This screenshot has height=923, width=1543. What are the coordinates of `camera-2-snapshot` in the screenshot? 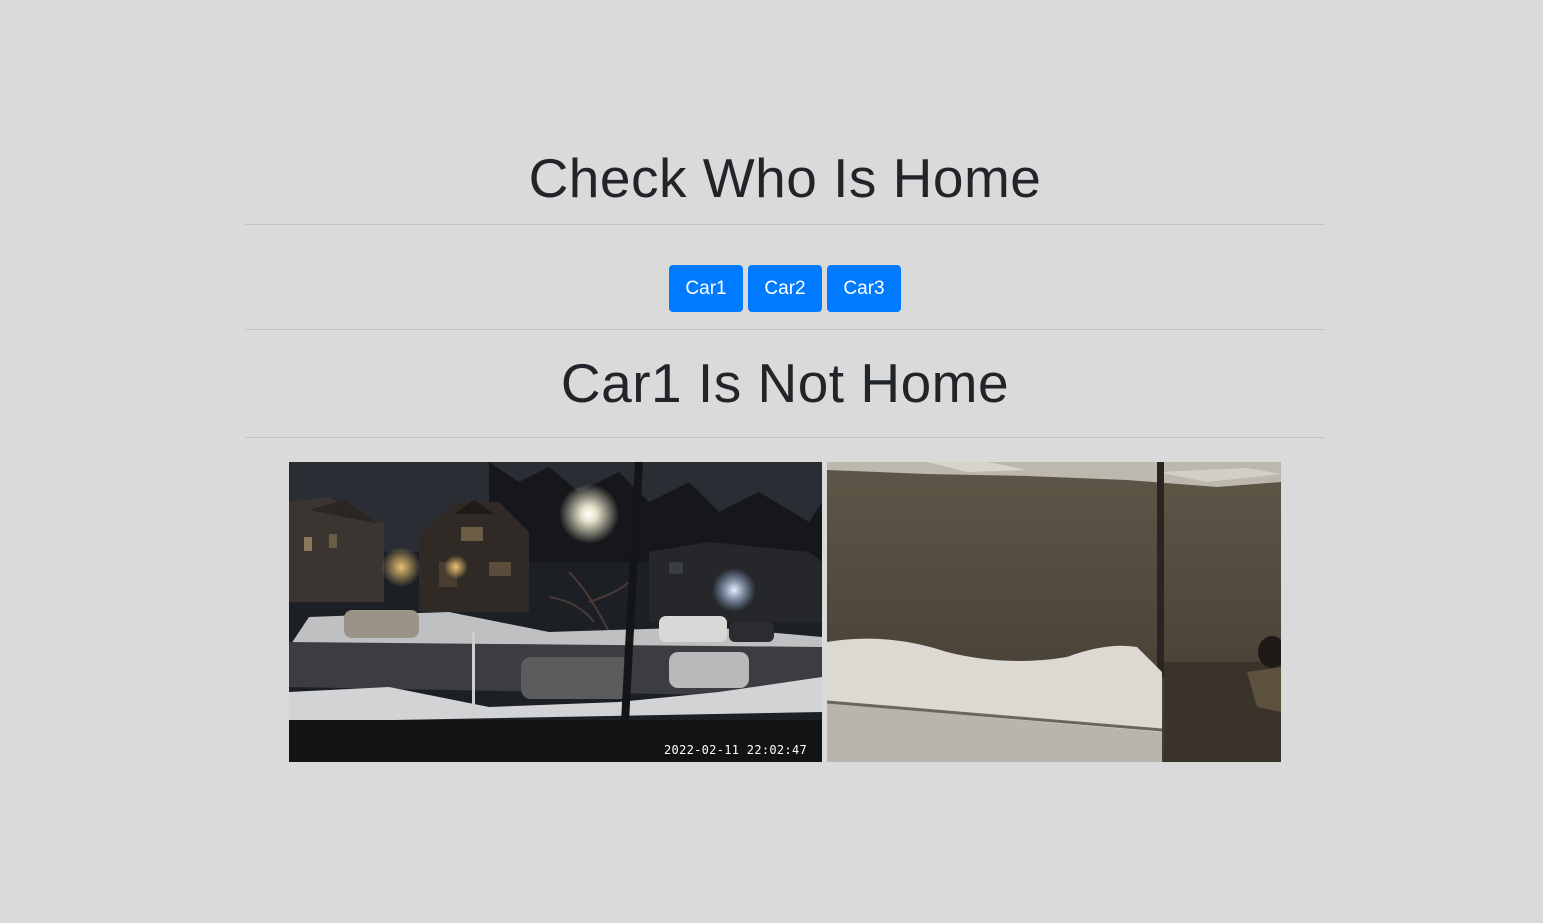 It's located at (1054, 612).